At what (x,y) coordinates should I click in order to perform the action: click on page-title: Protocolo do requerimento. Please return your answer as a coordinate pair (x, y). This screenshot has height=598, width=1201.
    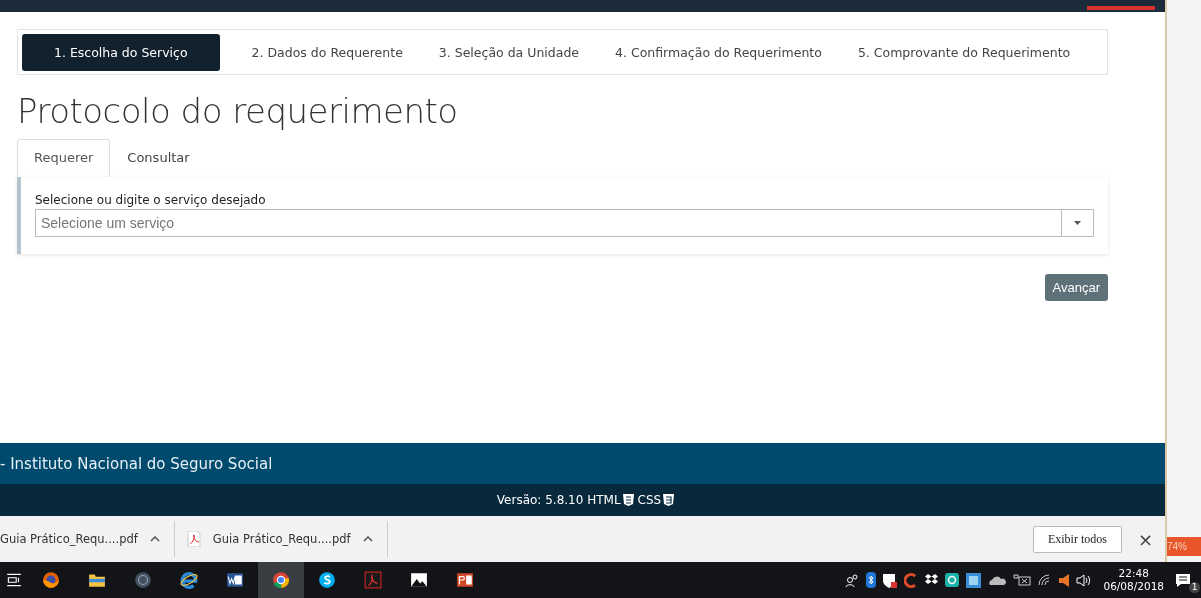
    Looking at the image, I should click on (238, 111).